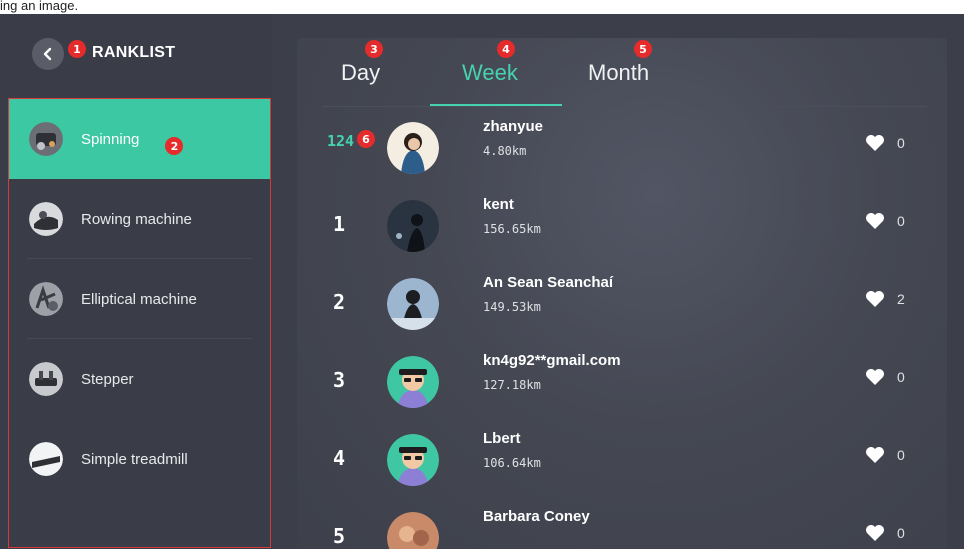  What do you see at coordinates (110, 139) in the screenshot?
I see `sidebar-item-label: Spinning` at bounding box center [110, 139].